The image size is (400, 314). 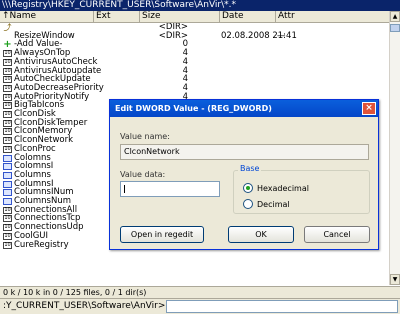 I want to click on command-path: :Y_CURRENT_USER\Software\AnVir>, so click(x=84, y=306).